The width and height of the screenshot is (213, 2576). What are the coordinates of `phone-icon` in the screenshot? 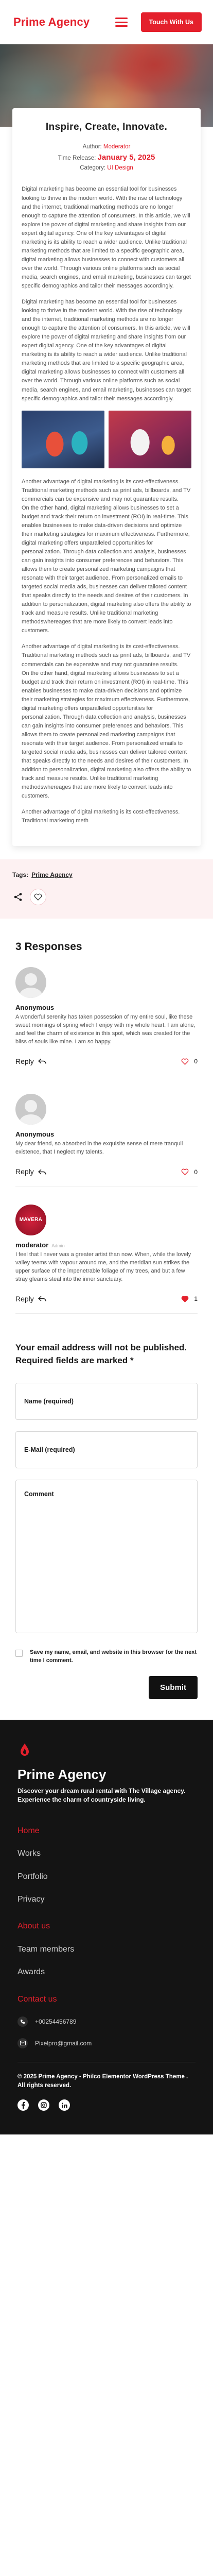 It's located at (22, 2021).